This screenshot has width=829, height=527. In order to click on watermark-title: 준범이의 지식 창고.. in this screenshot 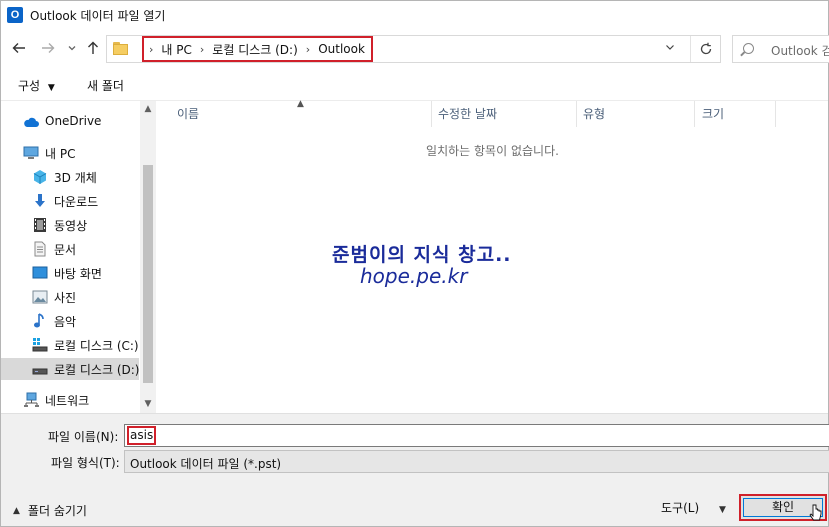, I will do `click(422, 255)`.